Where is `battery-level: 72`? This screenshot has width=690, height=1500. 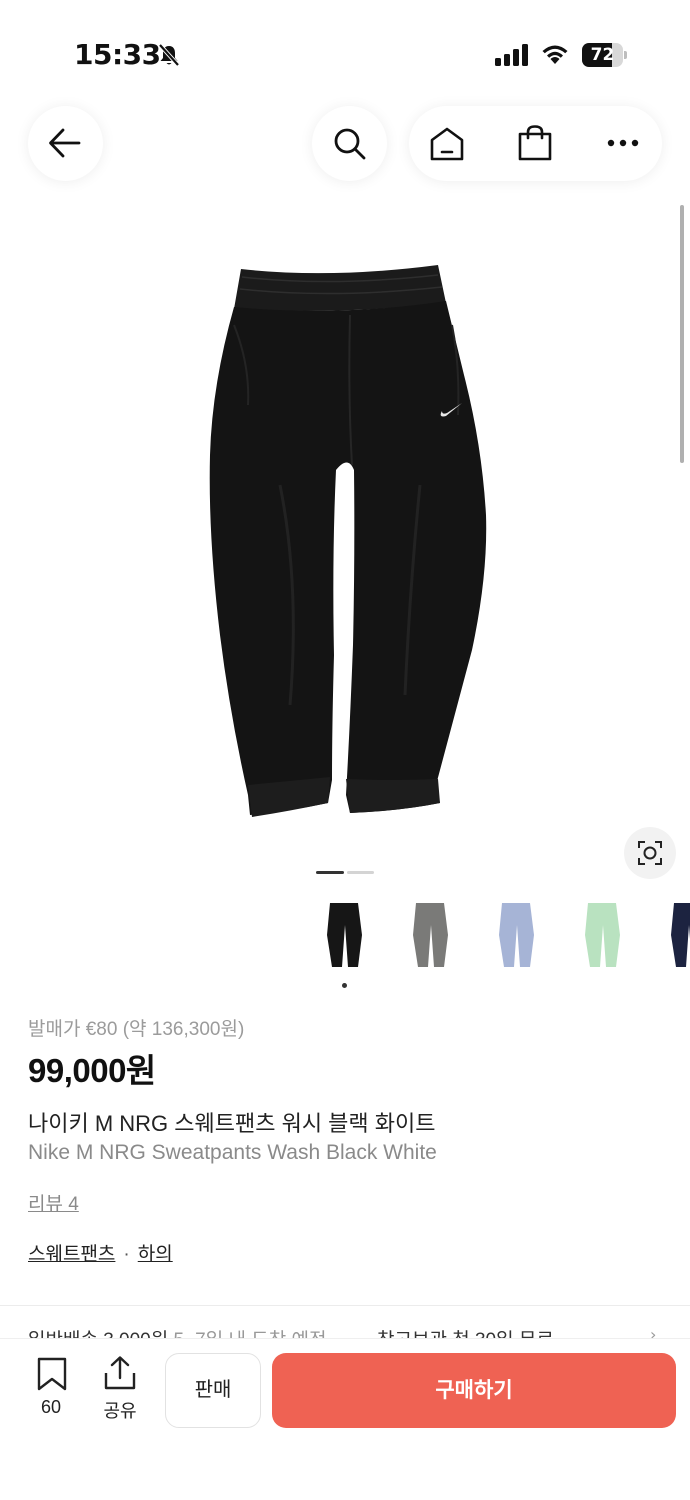
battery-level: 72 is located at coordinates (602, 55).